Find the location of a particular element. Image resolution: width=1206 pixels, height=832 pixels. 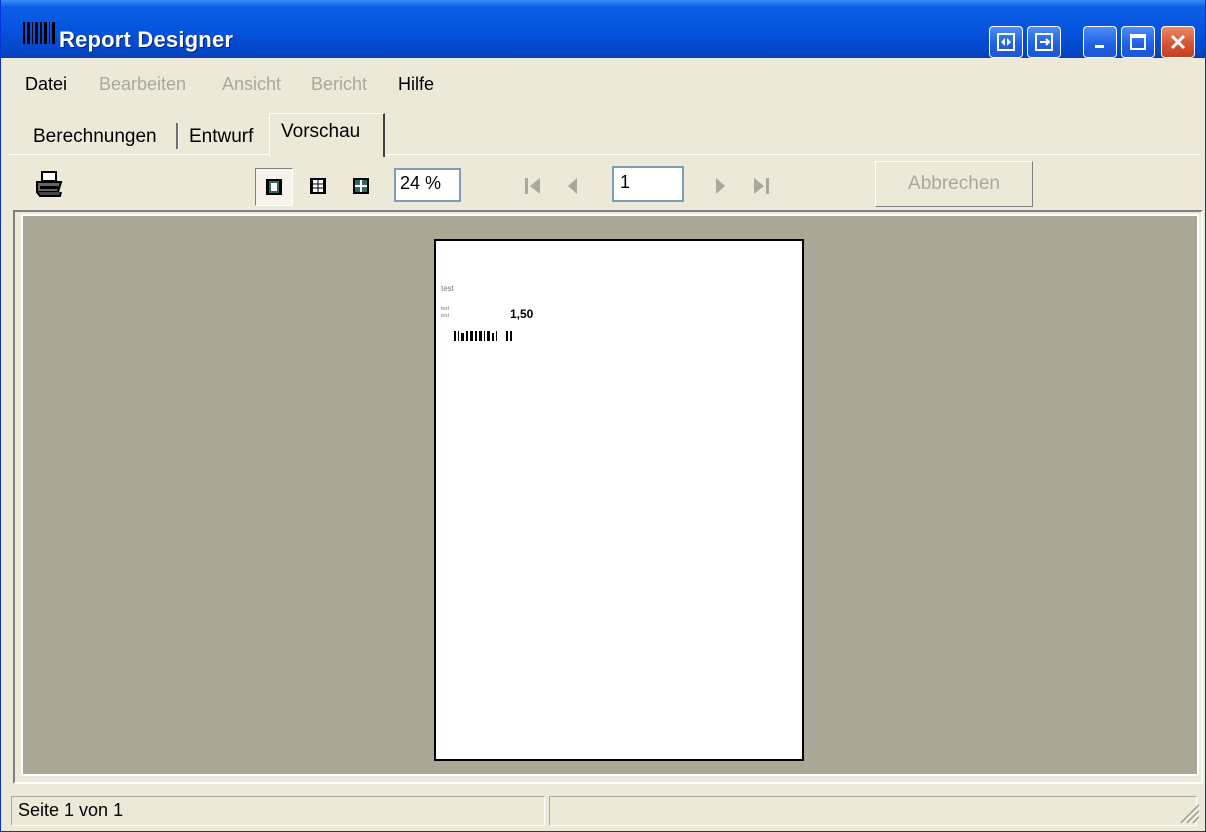

report-barcode-image is located at coordinates (483, 336).